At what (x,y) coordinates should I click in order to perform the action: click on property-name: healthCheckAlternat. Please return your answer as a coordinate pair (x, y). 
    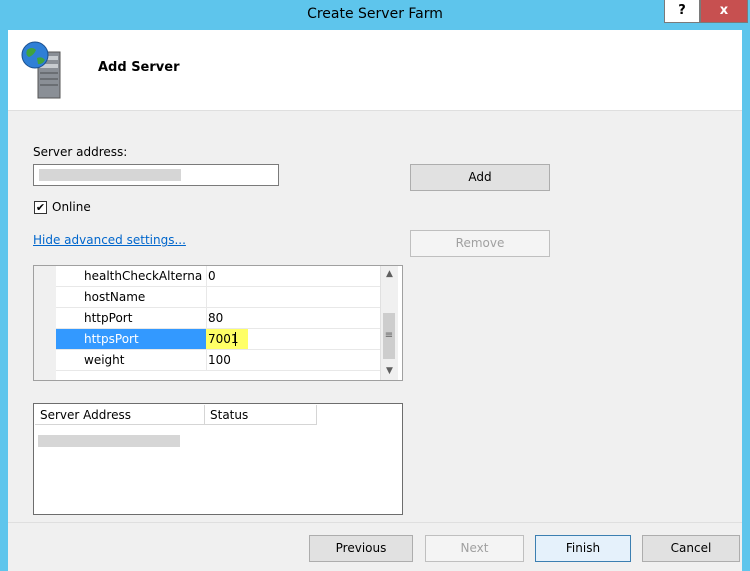
    Looking at the image, I should click on (143, 276).